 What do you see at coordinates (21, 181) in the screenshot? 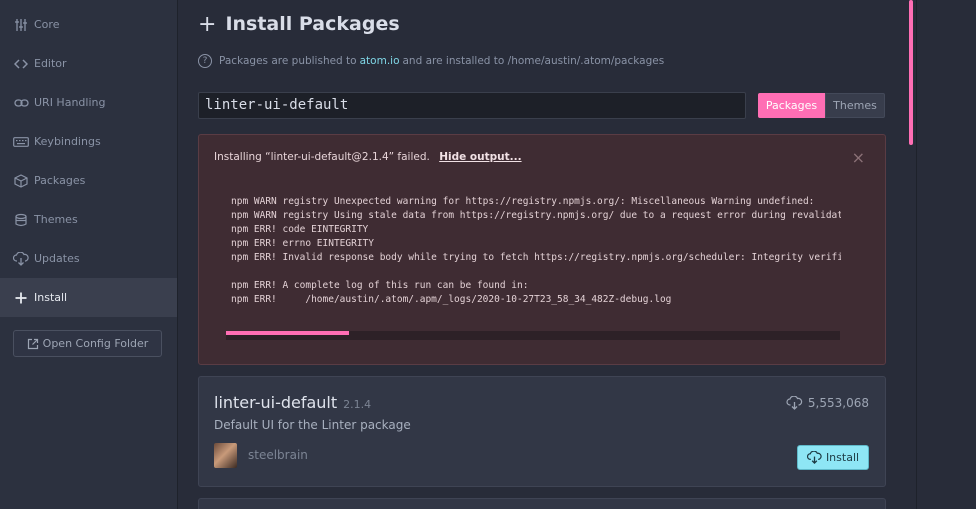
I see `package-icon` at bounding box center [21, 181].